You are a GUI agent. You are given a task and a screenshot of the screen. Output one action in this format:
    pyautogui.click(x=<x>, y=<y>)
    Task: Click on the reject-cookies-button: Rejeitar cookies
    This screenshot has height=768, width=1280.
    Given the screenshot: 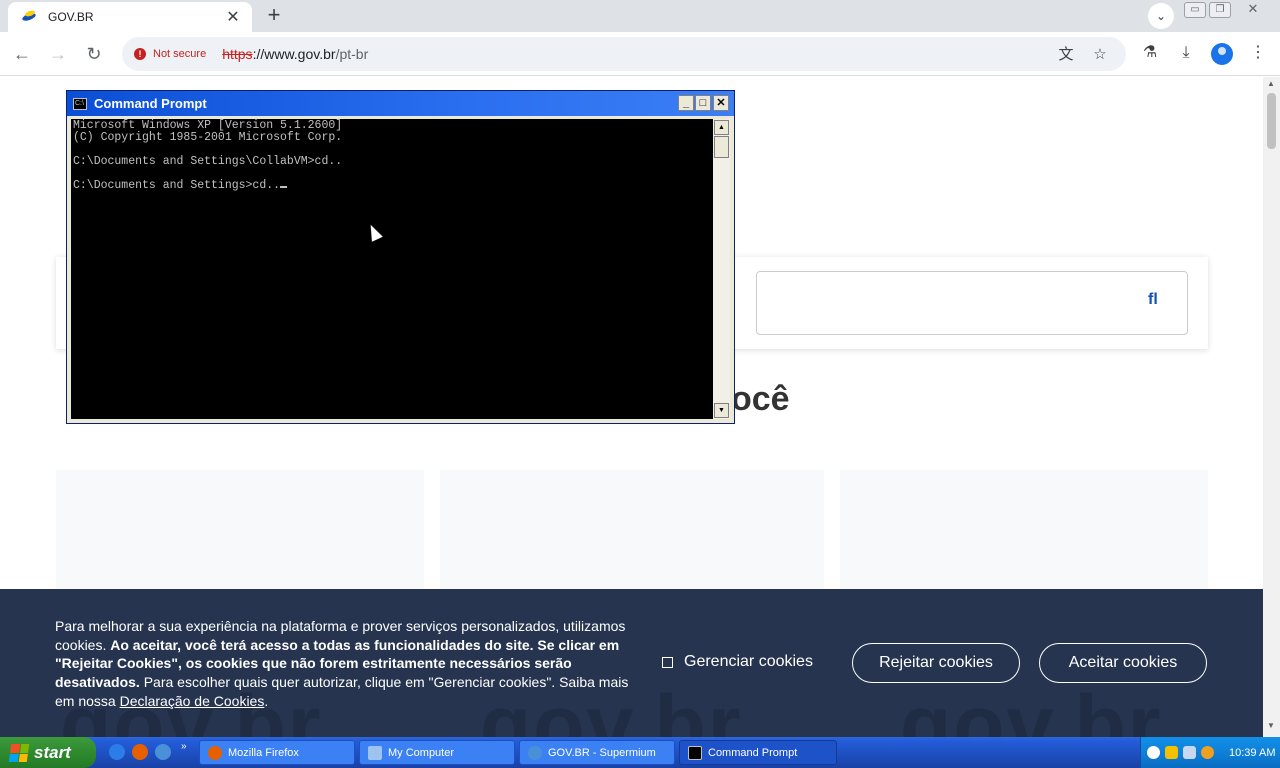 What is the action you would take?
    pyautogui.click(x=936, y=663)
    